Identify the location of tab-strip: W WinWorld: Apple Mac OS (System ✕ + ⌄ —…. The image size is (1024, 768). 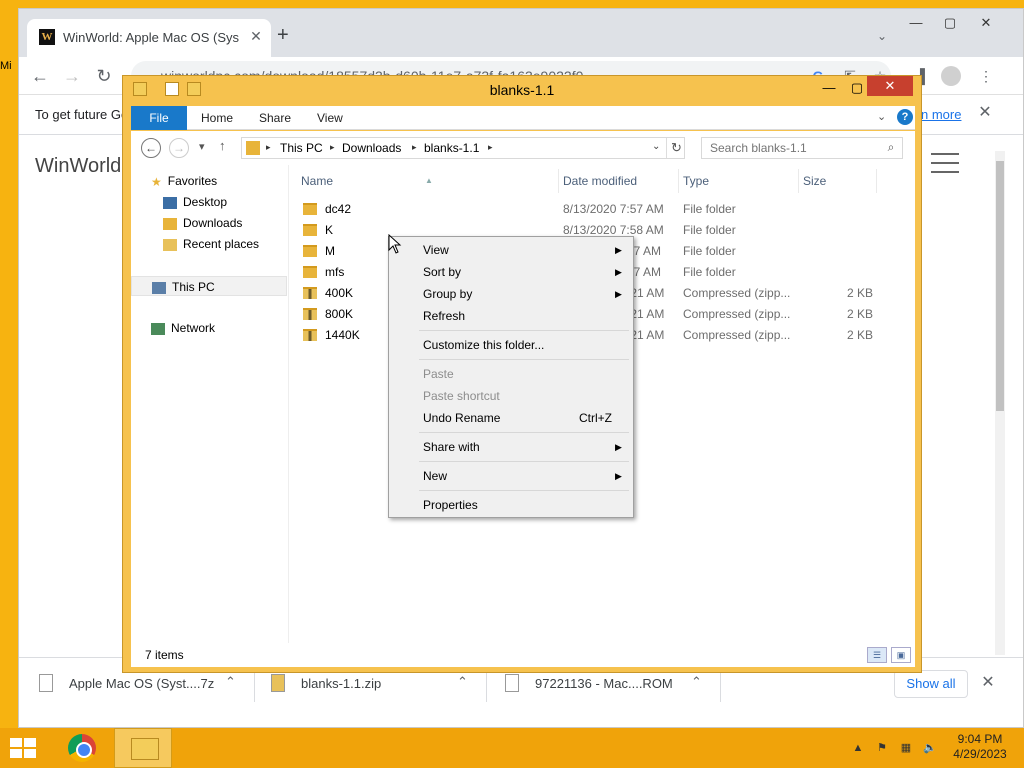
(521, 33).